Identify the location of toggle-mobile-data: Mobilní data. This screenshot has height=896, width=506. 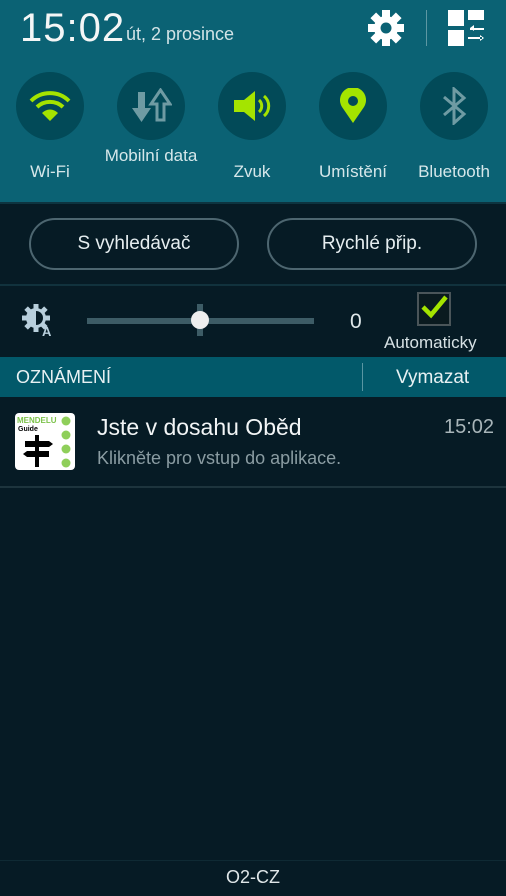
(151, 119).